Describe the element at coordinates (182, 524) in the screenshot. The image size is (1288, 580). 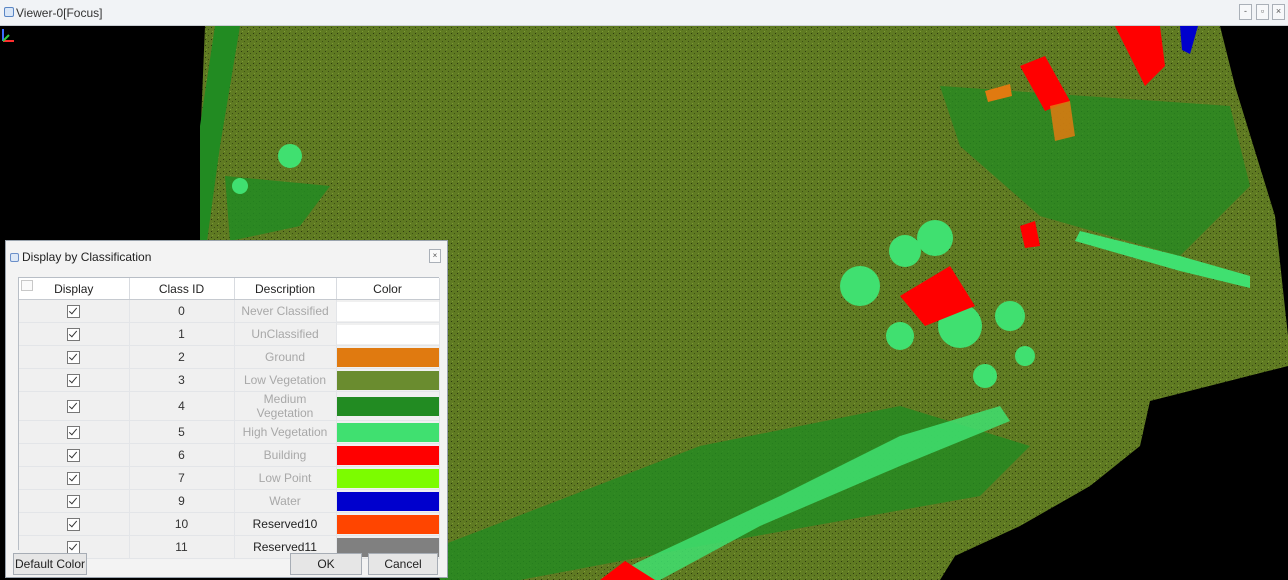
I see `class-id-cell: 10` at that location.